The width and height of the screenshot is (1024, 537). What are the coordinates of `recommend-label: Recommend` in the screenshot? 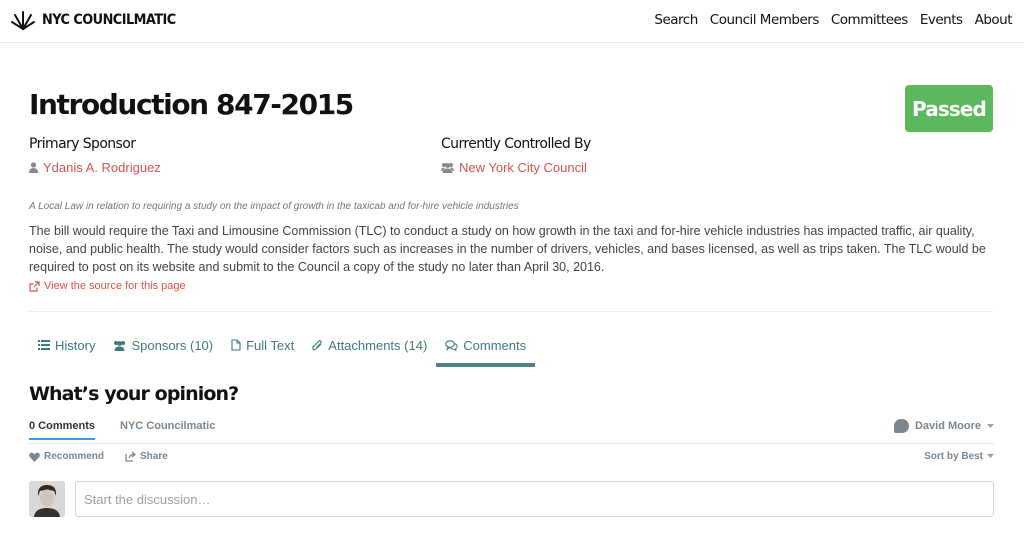 It's located at (74, 456).